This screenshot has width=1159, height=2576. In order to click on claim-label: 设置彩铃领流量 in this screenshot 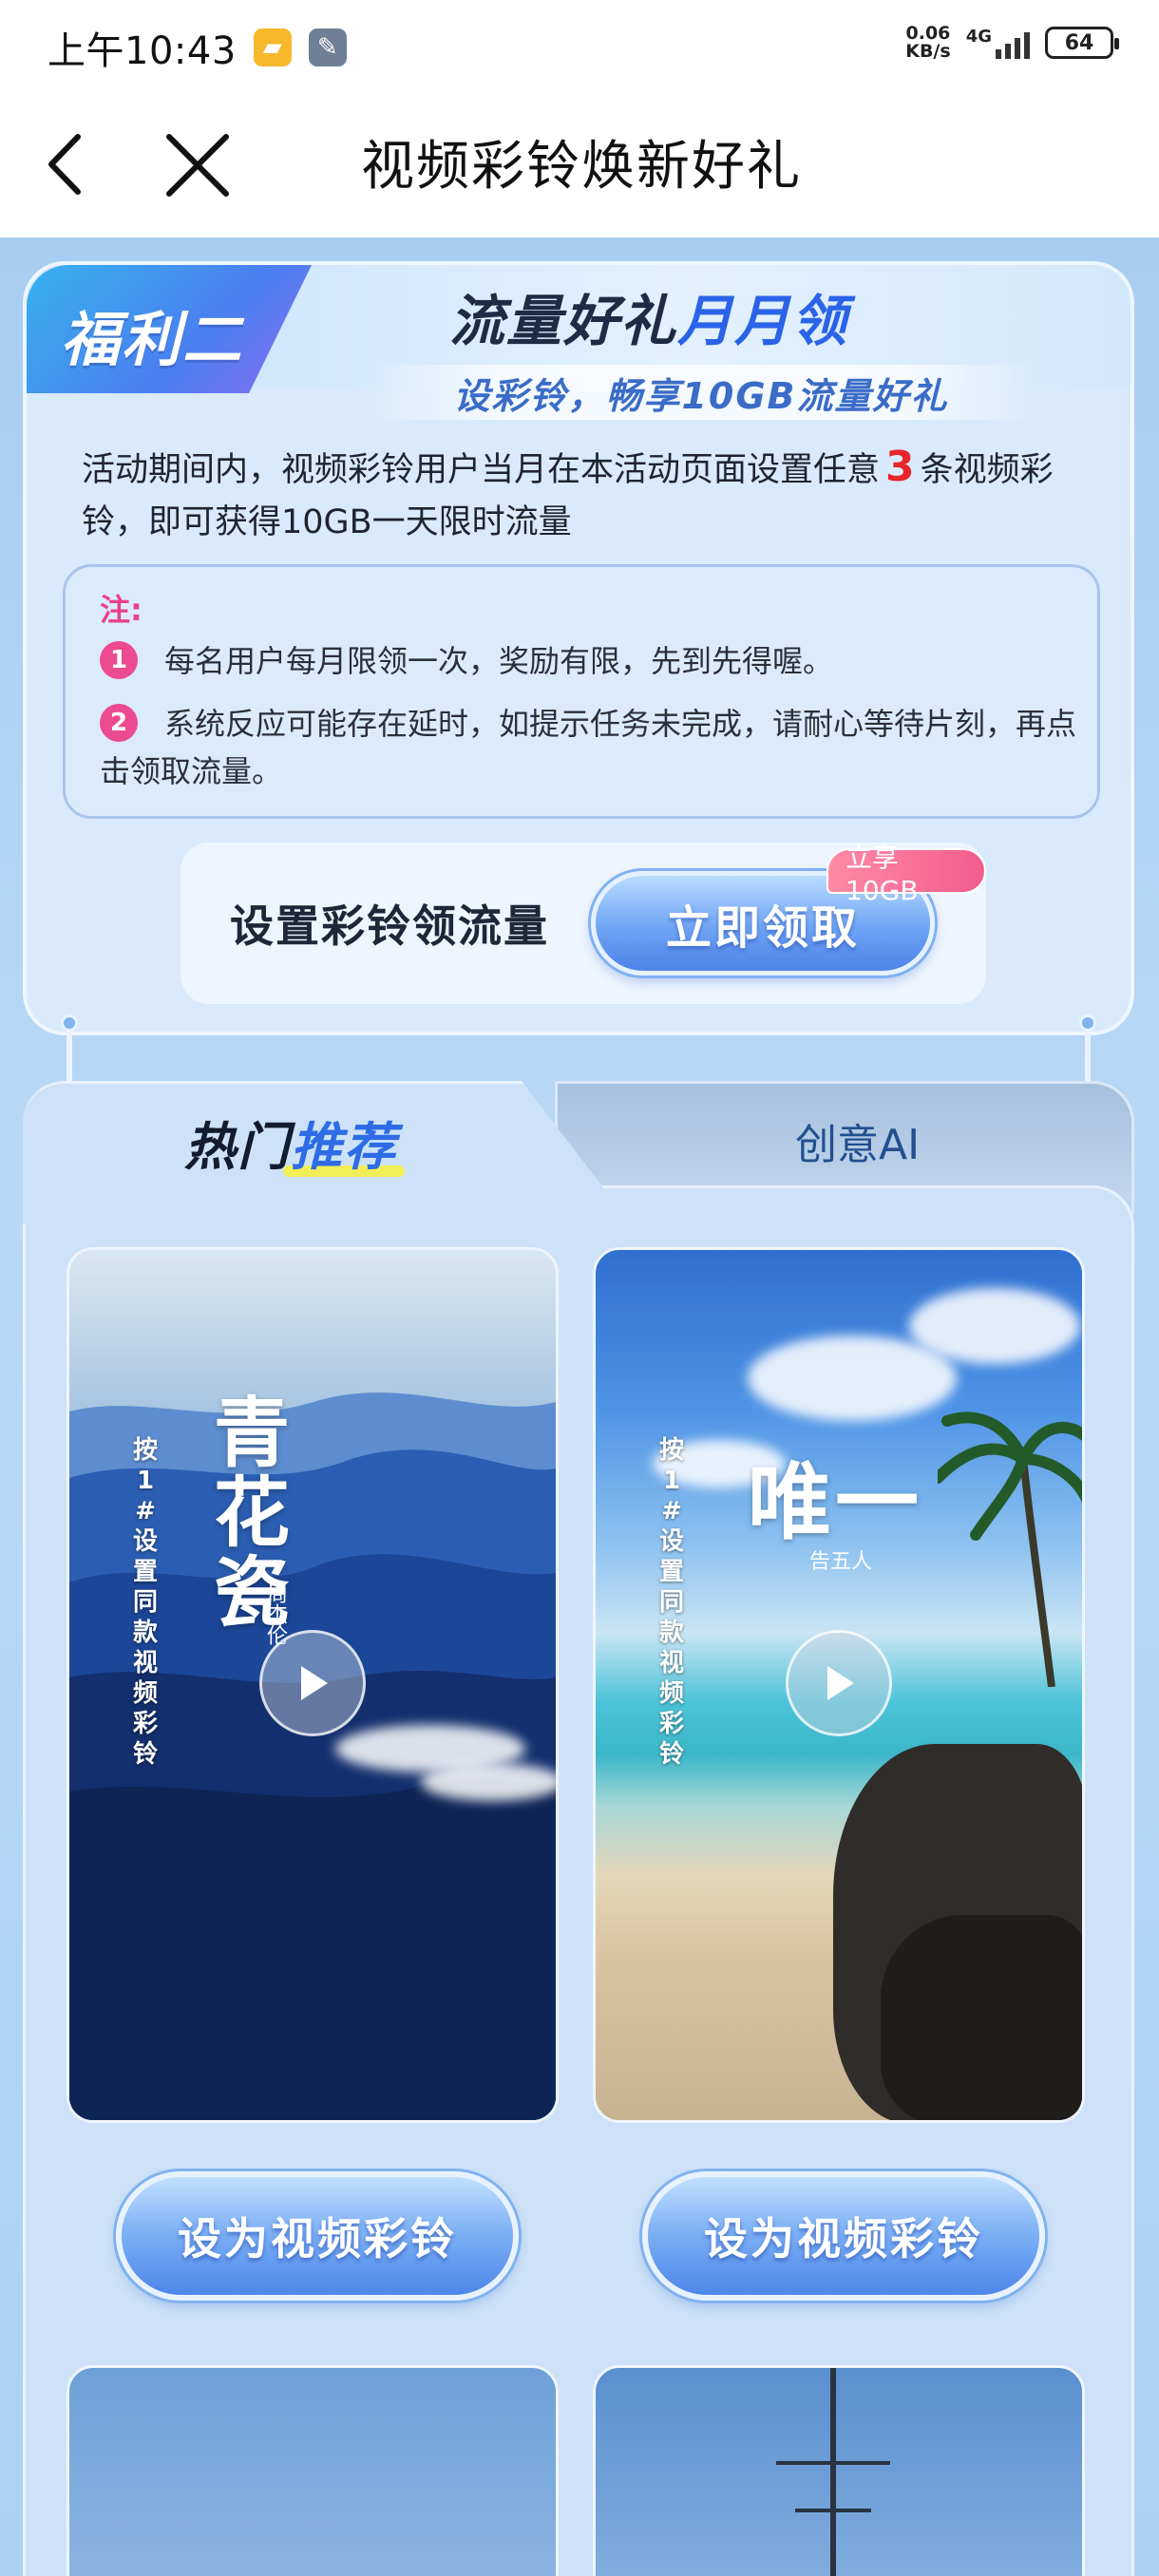, I will do `click(389, 926)`.